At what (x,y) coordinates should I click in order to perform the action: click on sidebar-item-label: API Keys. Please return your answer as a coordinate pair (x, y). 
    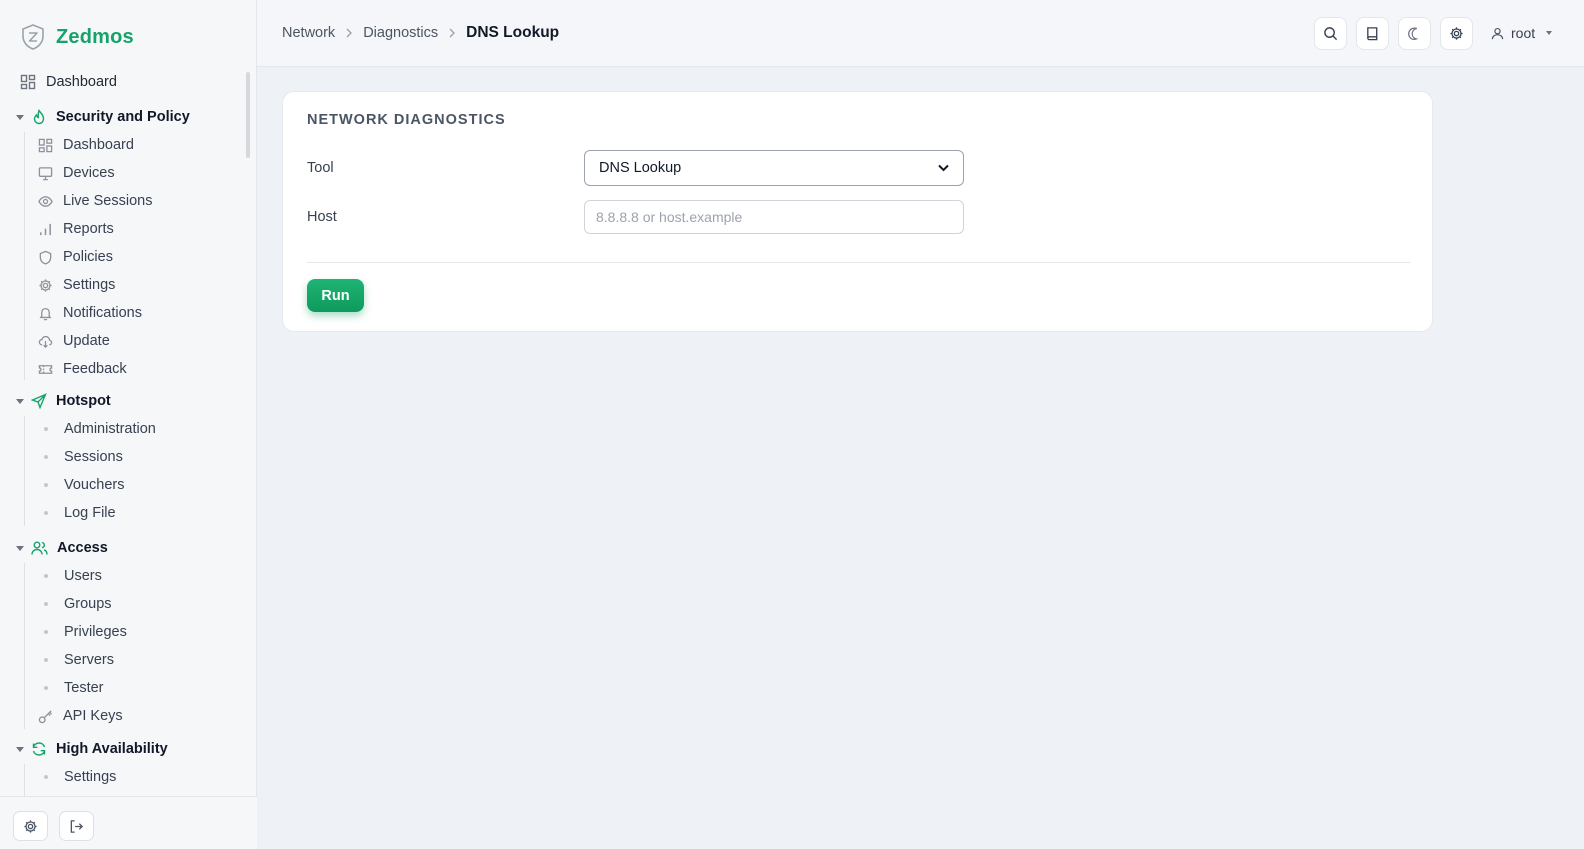
    Looking at the image, I should click on (93, 716).